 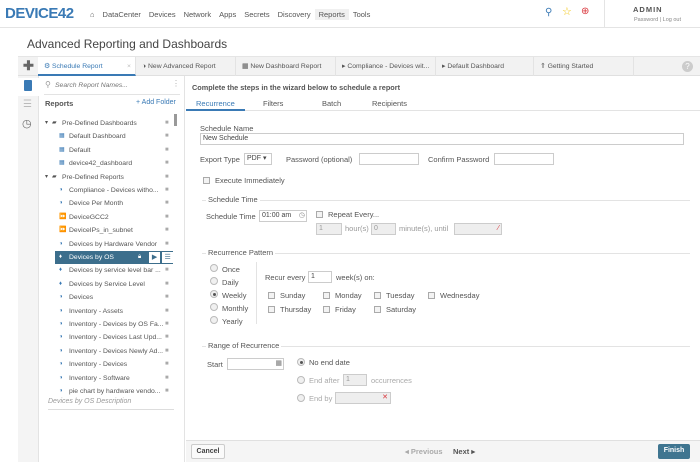 I want to click on end-by-date-input: ✕, so click(x=363, y=398).